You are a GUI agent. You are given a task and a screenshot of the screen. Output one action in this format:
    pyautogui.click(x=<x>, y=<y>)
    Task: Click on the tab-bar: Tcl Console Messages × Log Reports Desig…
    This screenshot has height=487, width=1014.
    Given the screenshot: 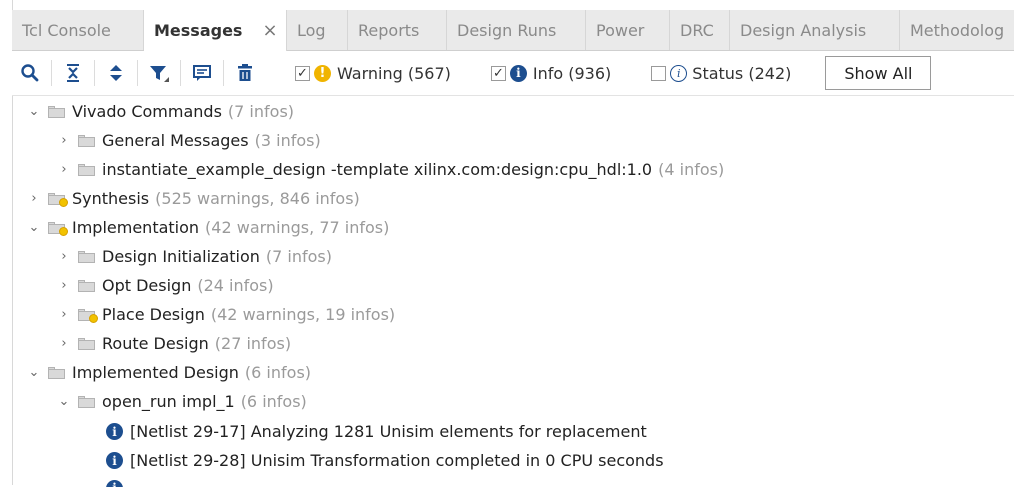 What is the action you would take?
    pyautogui.click(x=513, y=30)
    